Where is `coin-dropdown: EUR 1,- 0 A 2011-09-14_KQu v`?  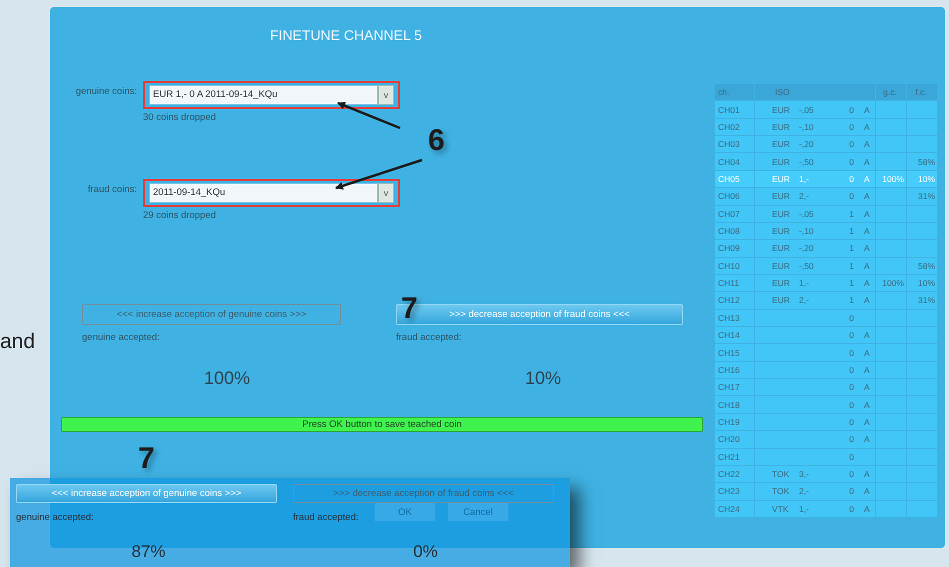 coin-dropdown: EUR 1,- 0 A 2011-09-14_KQu v is located at coordinates (271, 95).